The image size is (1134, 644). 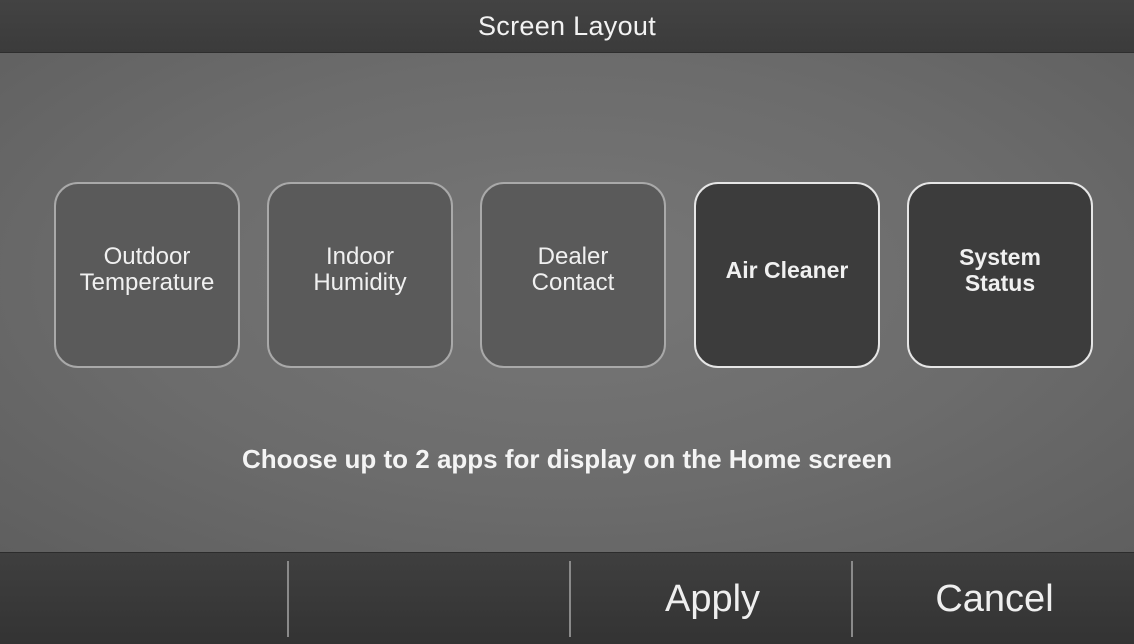 What do you see at coordinates (712, 598) in the screenshot?
I see `apply-button: Apply` at bounding box center [712, 598].